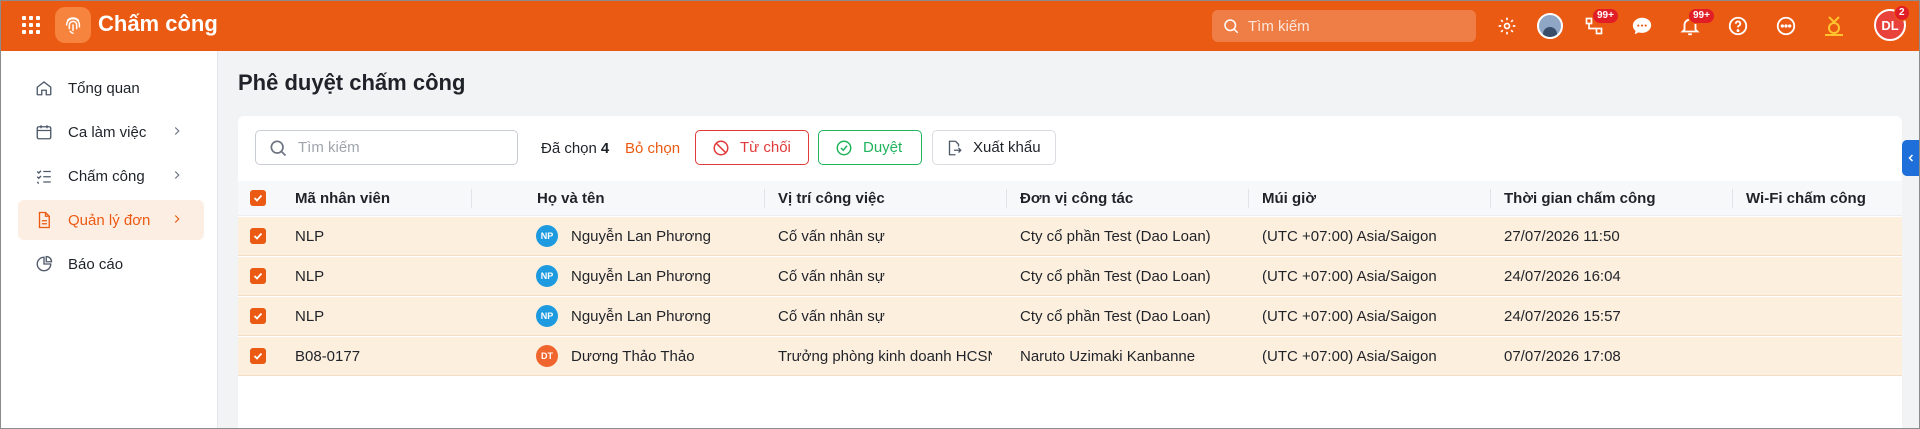  I want to click on sidebar-item-label: Tổng quan, so click(104, 88).